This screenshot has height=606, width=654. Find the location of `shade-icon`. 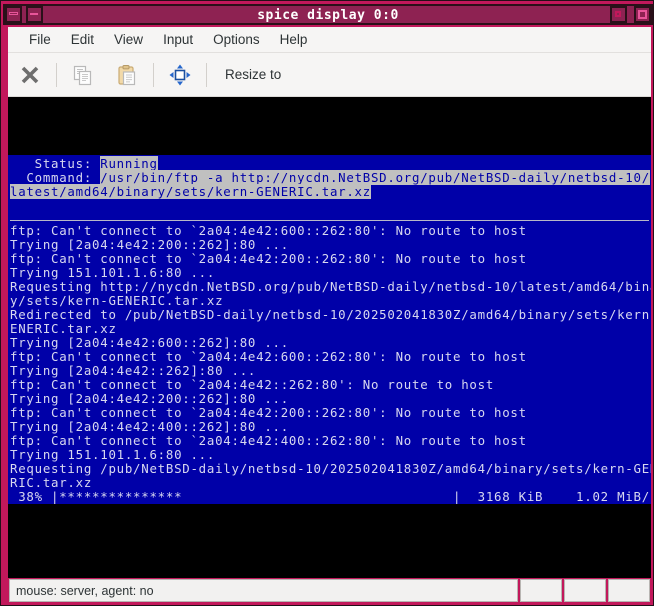

shade-icon is located at coordinates (13, 13).